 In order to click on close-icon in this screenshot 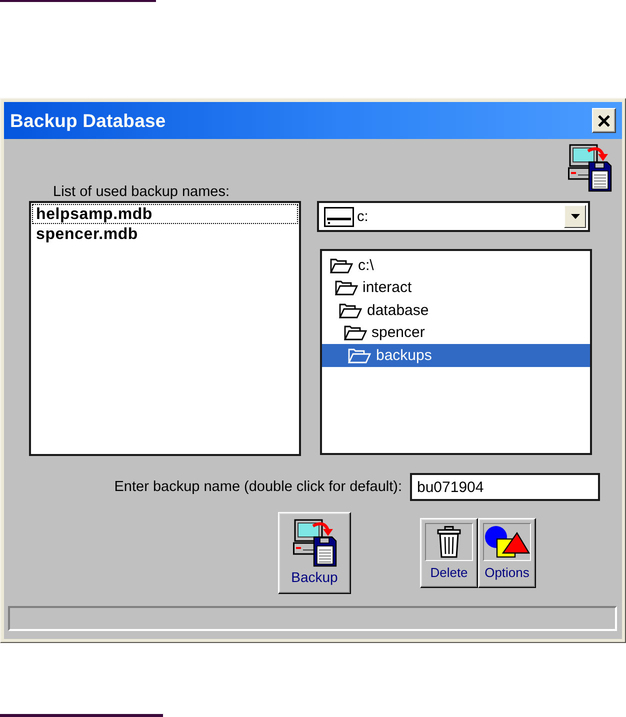, I will do `click(604, 120)`.